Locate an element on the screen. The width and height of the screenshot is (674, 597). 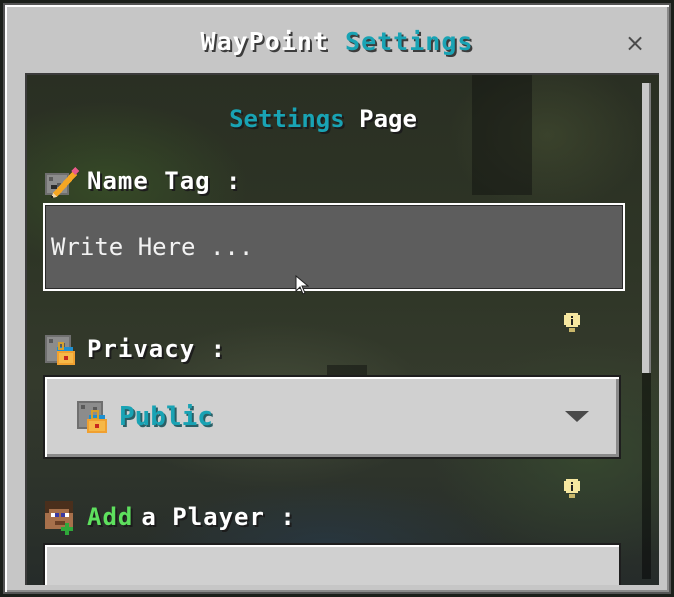
name-tag-input is located at coordinates (334, 247).